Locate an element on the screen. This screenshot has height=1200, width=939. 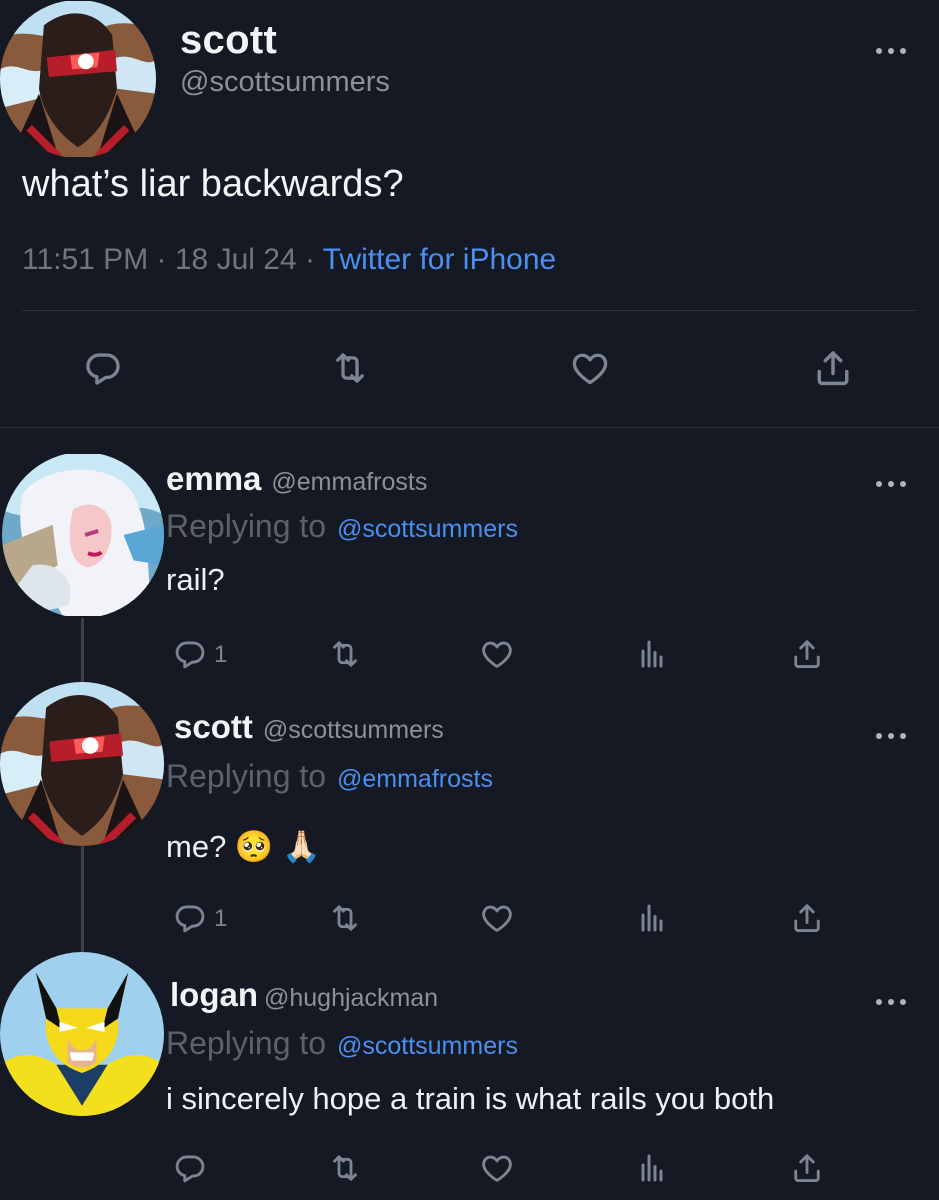
reply-header: emma @emmafrosts is located at coordinates (296, 479).